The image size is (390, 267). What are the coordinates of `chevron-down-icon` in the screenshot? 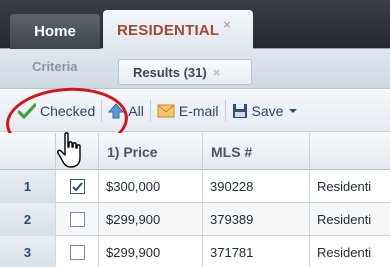 It's located at (293, 110).